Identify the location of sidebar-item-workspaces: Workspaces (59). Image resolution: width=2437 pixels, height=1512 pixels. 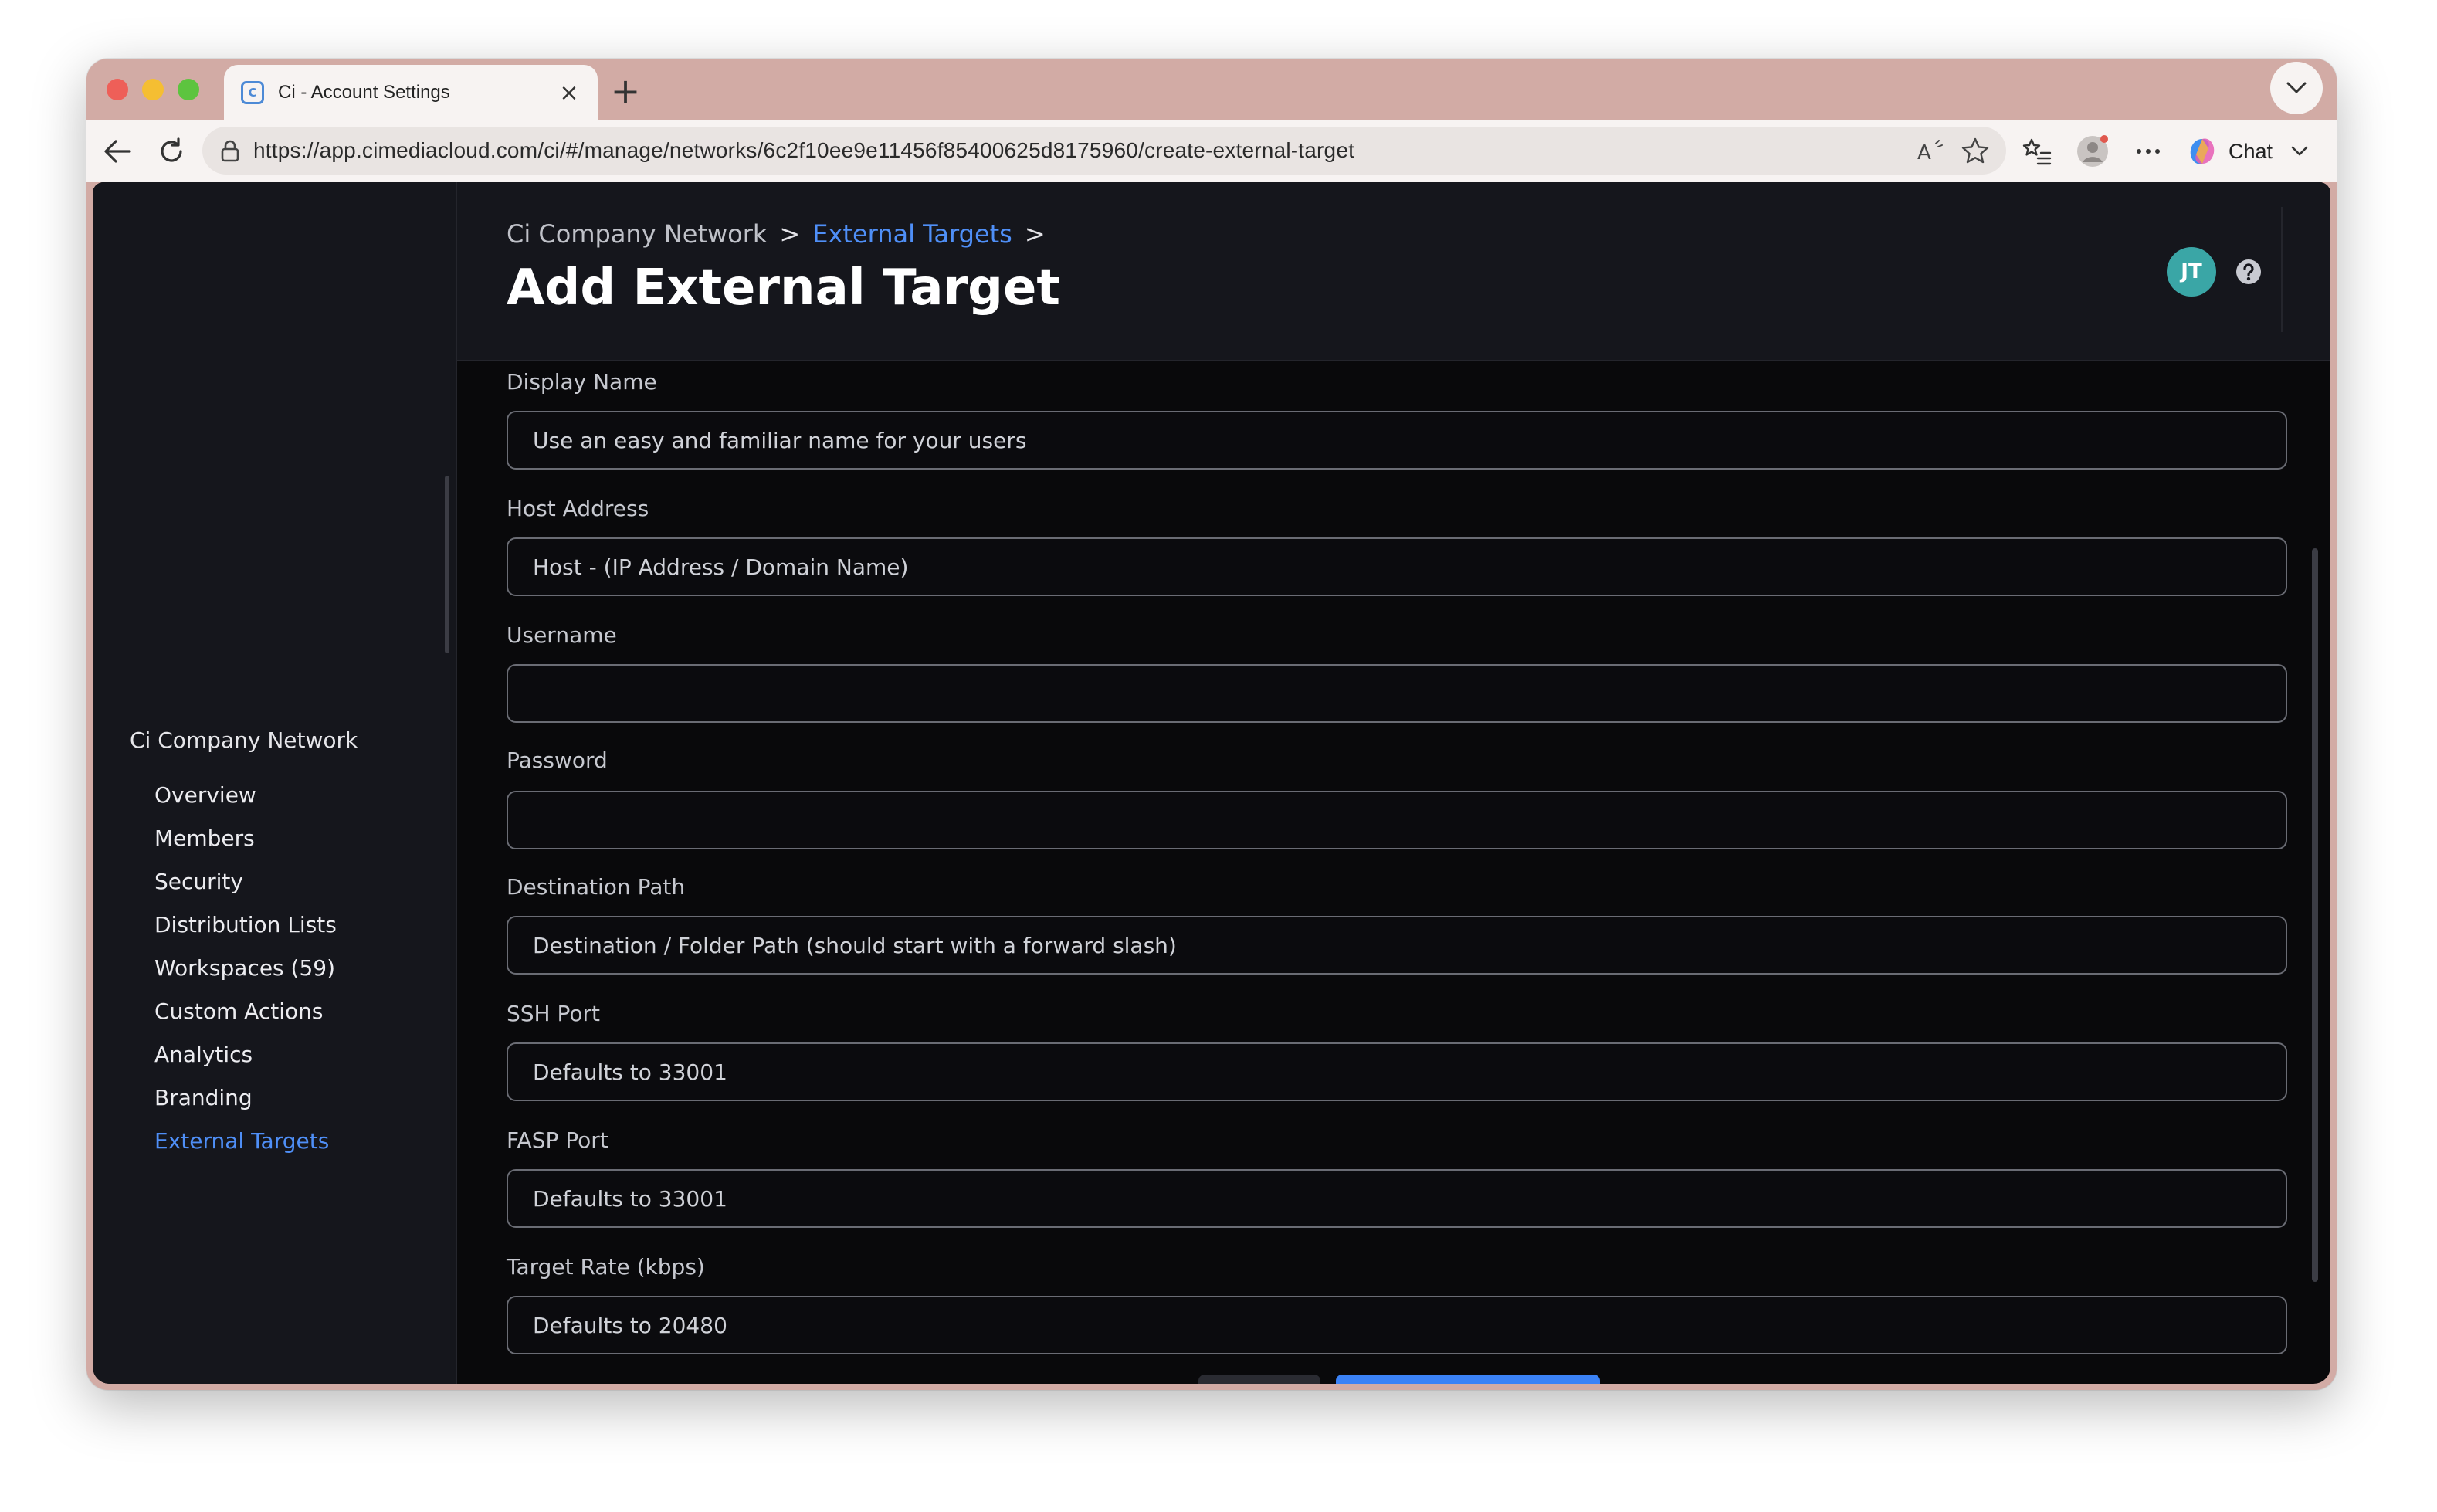
(245, 968).